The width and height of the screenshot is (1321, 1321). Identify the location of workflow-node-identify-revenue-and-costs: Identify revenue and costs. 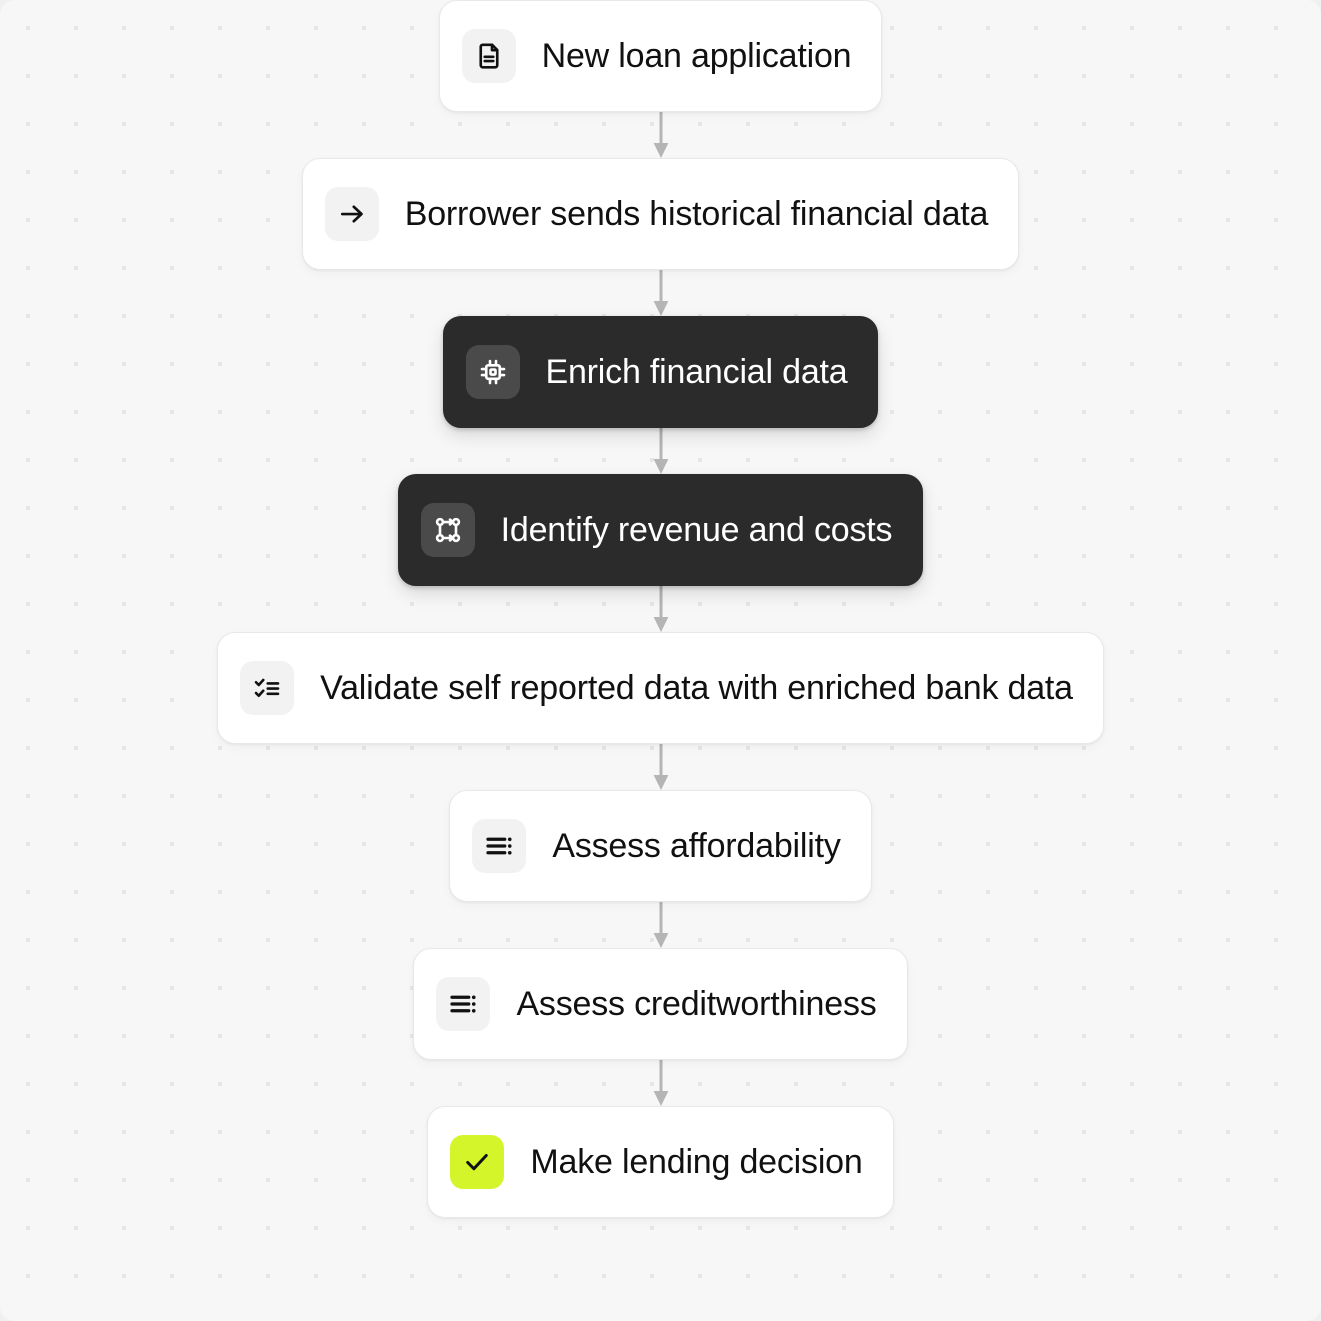
(660, 530).